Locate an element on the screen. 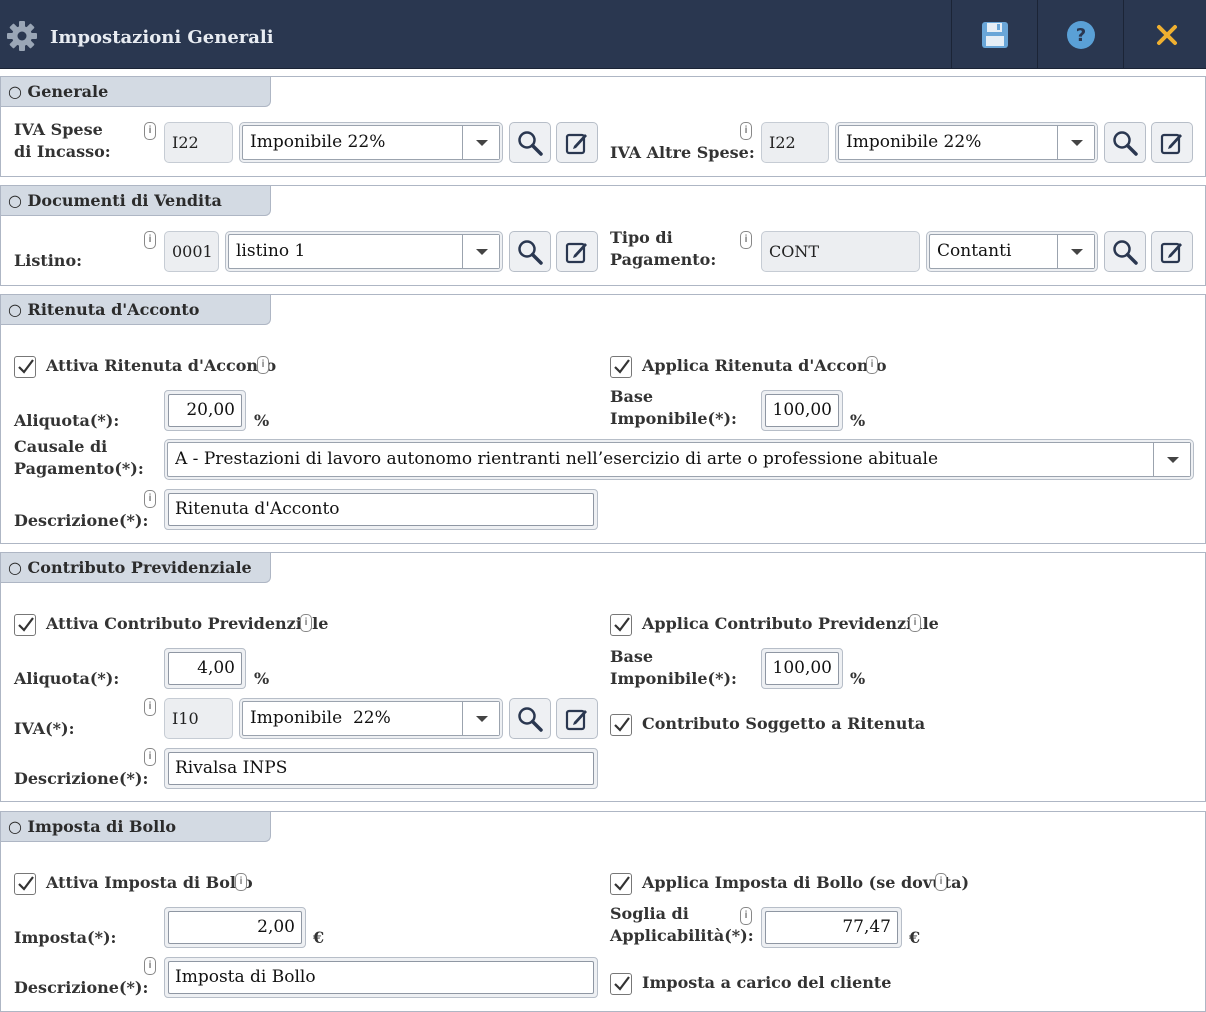 This screenshot has width=1206, height=1012. save-icon is located at coordinates (994, 34).